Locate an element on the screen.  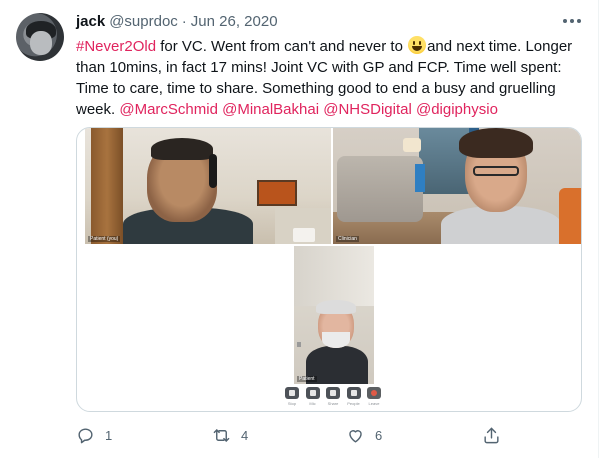
tweet-actions: 1 4 6 is located at coordinates (291, 435).